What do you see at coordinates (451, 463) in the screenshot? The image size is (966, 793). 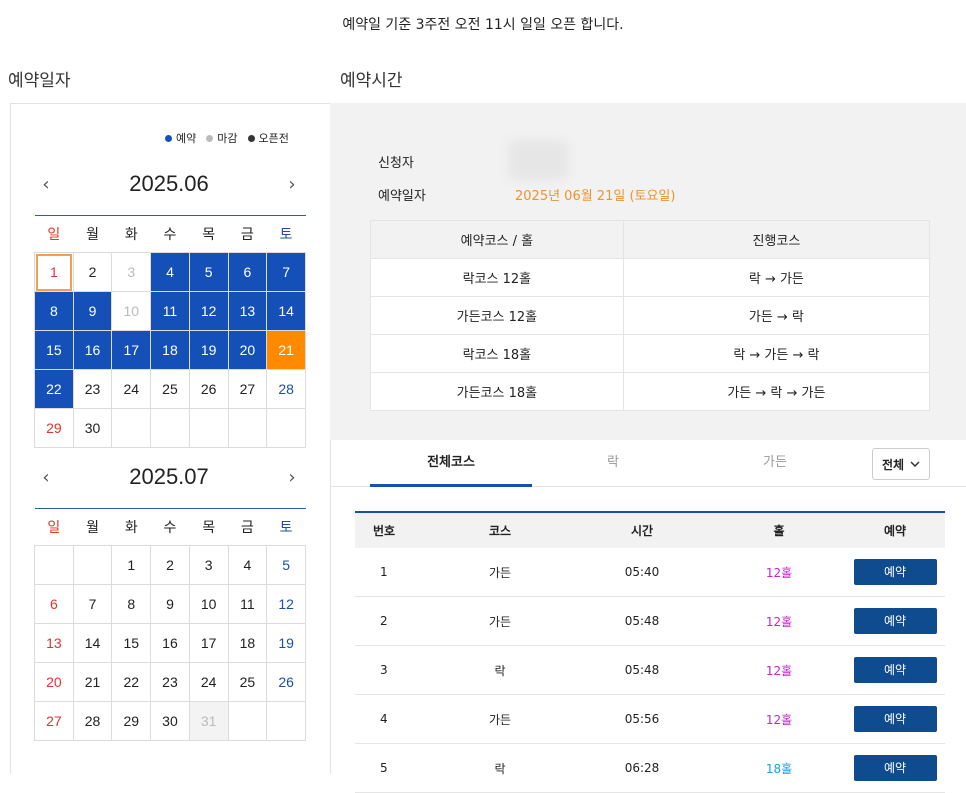 I see `tab-all-courses: 전체코스` at bounding box center [451, 463].